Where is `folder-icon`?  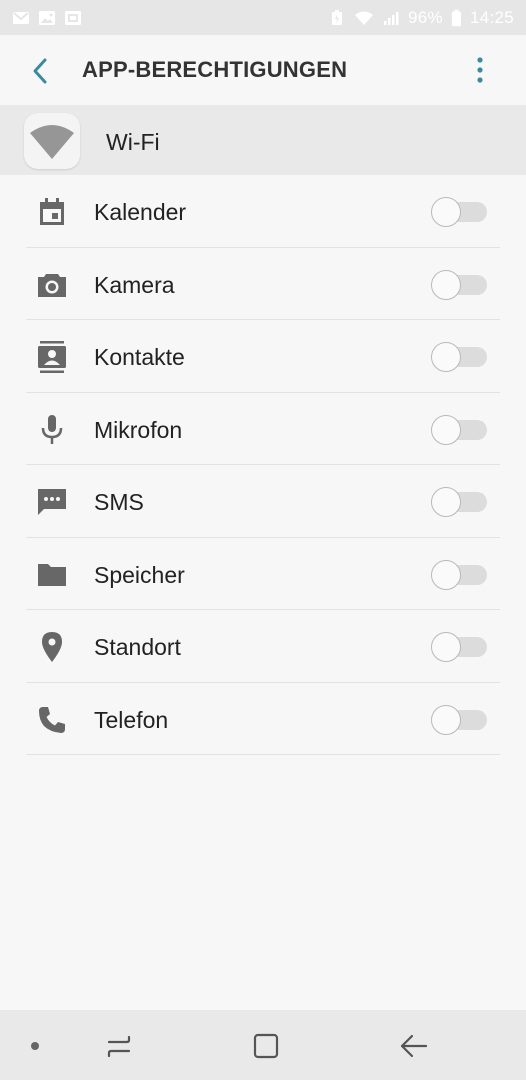 folder-icon is located at coordinates (52, 575).